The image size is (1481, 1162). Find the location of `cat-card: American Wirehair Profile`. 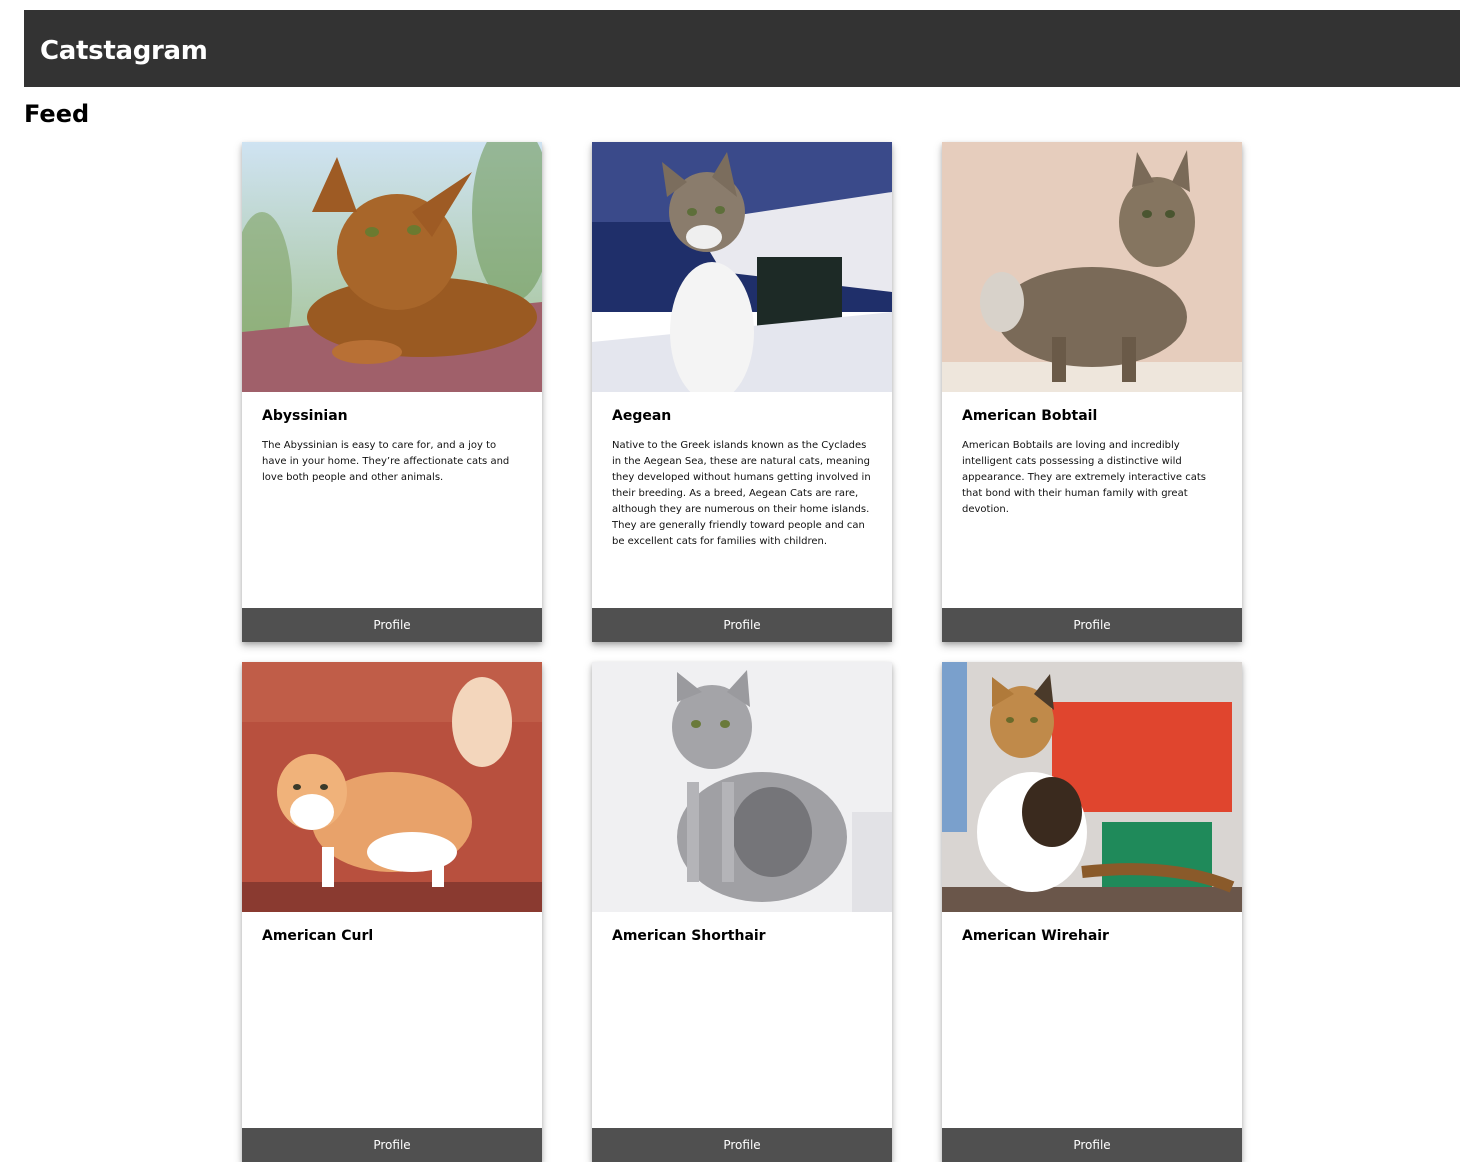

cat-card: American Wirehair Profile is located at coordinates (1092, 912).